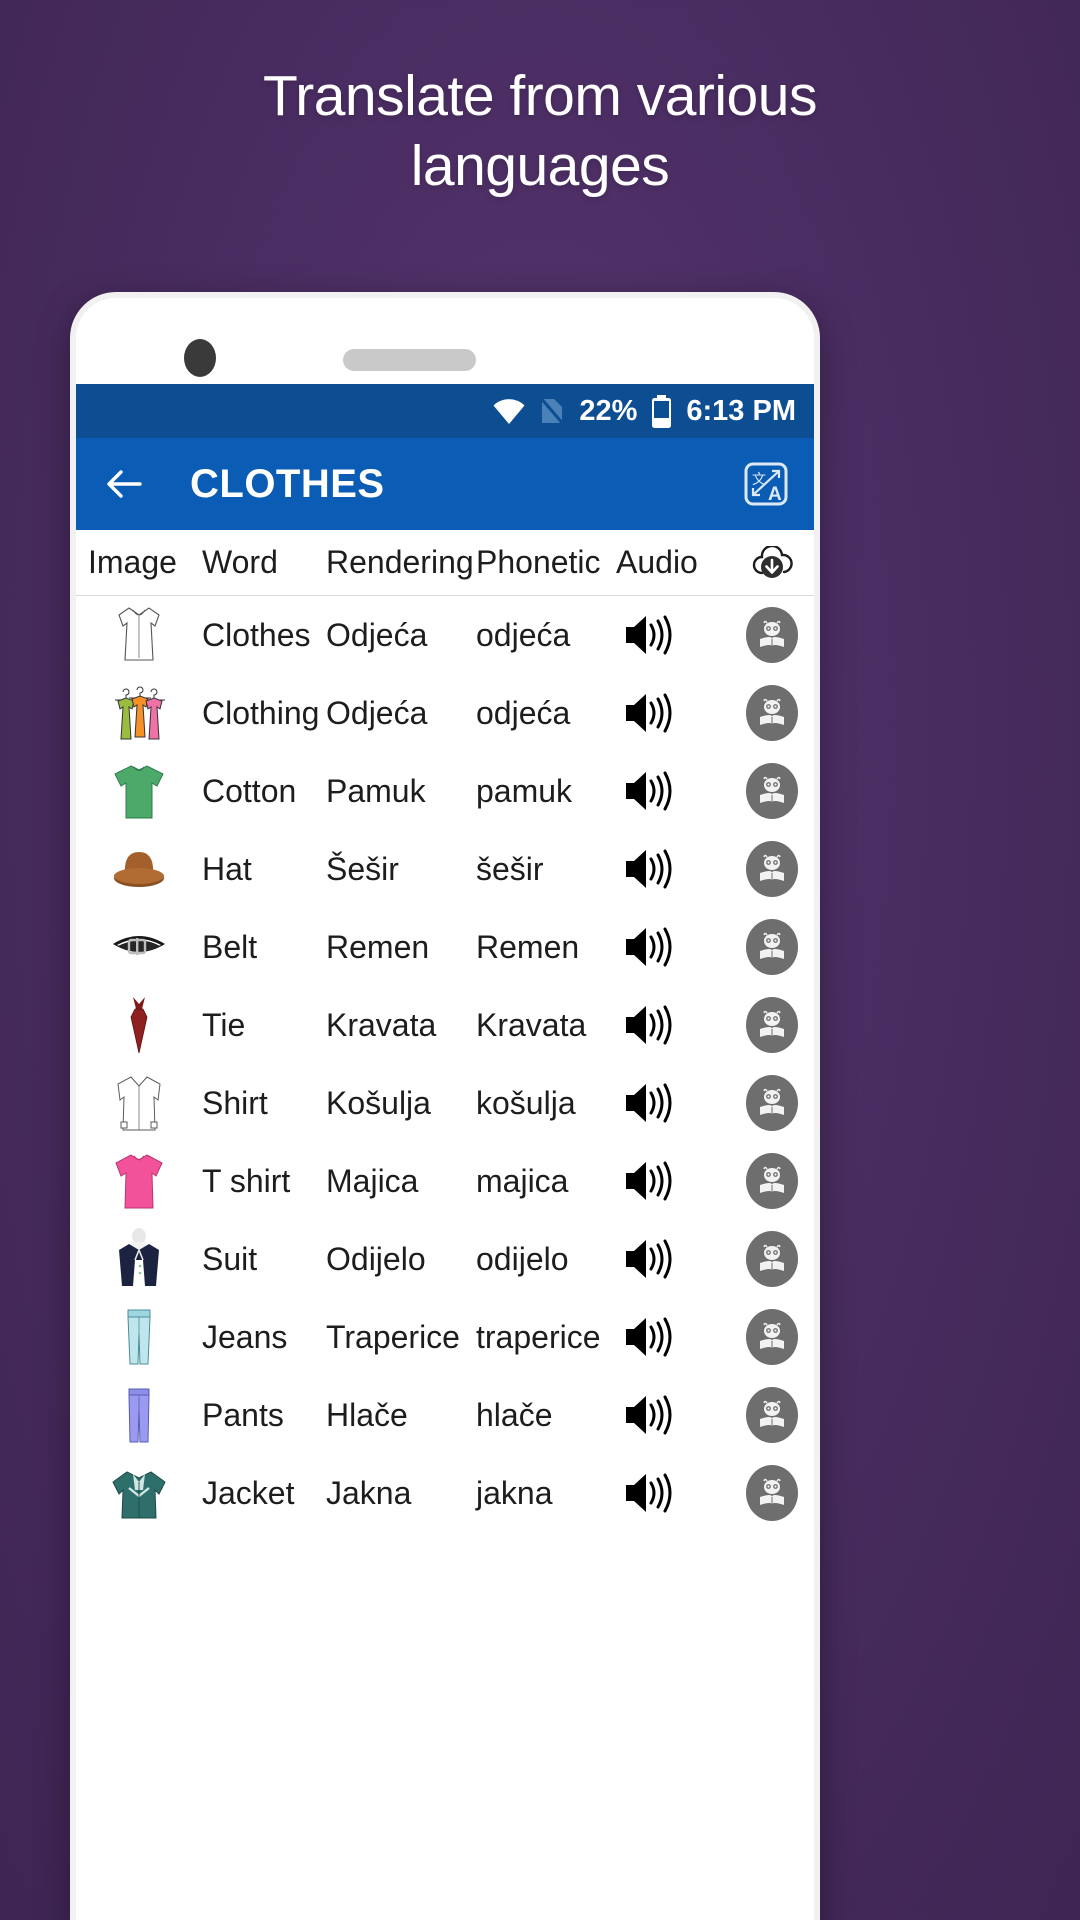 This screenshot has width=1080, height=1920. What do you see at coordinates (608, 410) in the screenshot?
I see `battery-percent-label: 22%` at bounding box center [608, 410].